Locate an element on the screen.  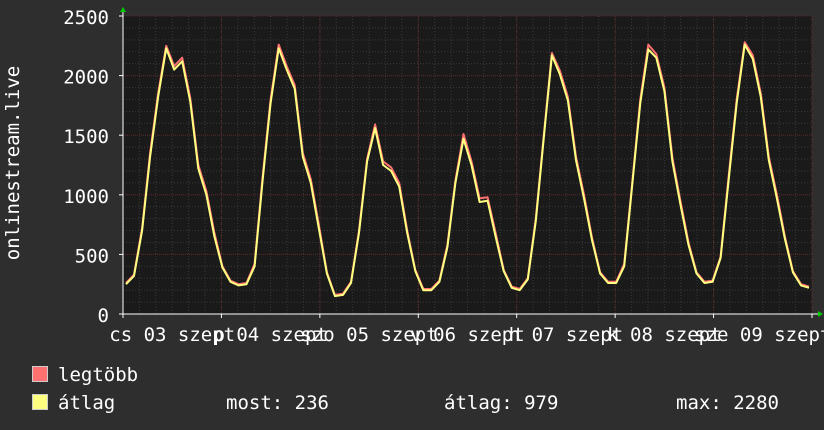
legend-label-atlag: átlag is located at coordinates (87, 403).